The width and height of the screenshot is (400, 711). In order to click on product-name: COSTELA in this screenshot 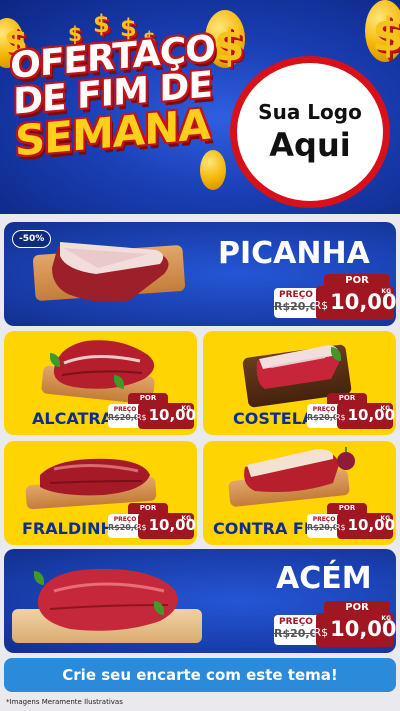, I will do `click(274, 418)`.